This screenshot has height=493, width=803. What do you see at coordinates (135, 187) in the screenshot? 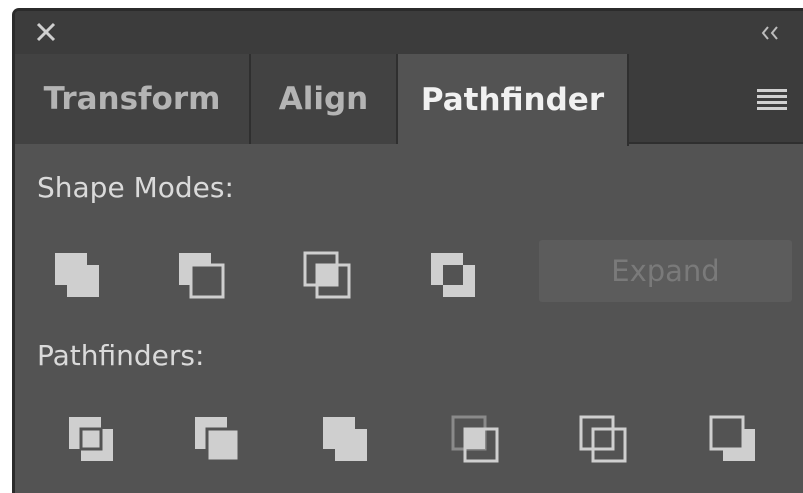
I see `shape-modes-label: Shape Modes:` at bounding box center [135, 187].